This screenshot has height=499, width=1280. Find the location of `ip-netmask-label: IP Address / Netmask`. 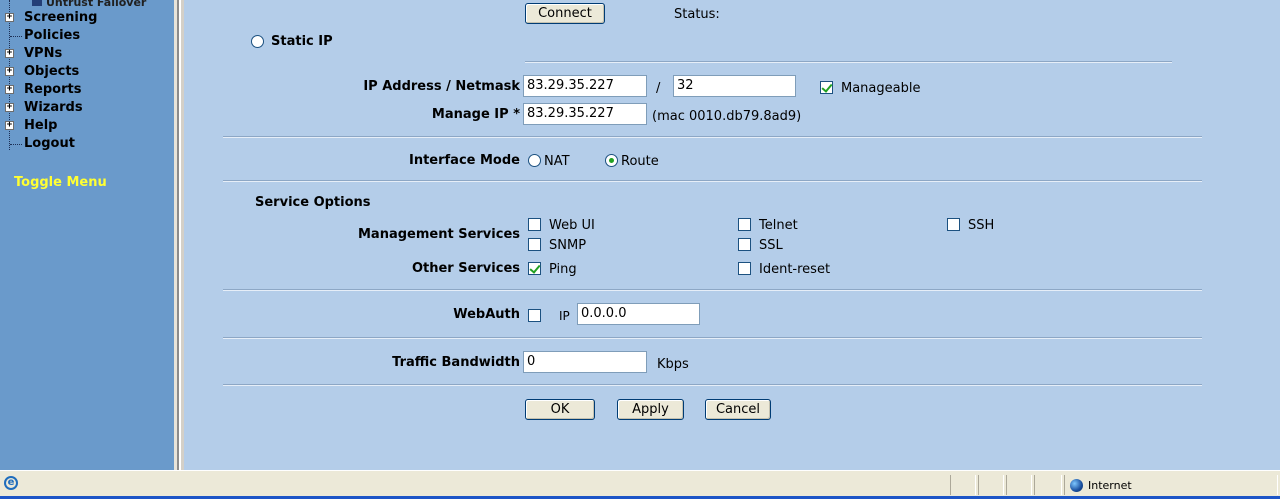

ip-netmask-label: IP Address / Netmask is located at coordinates (441, 86).